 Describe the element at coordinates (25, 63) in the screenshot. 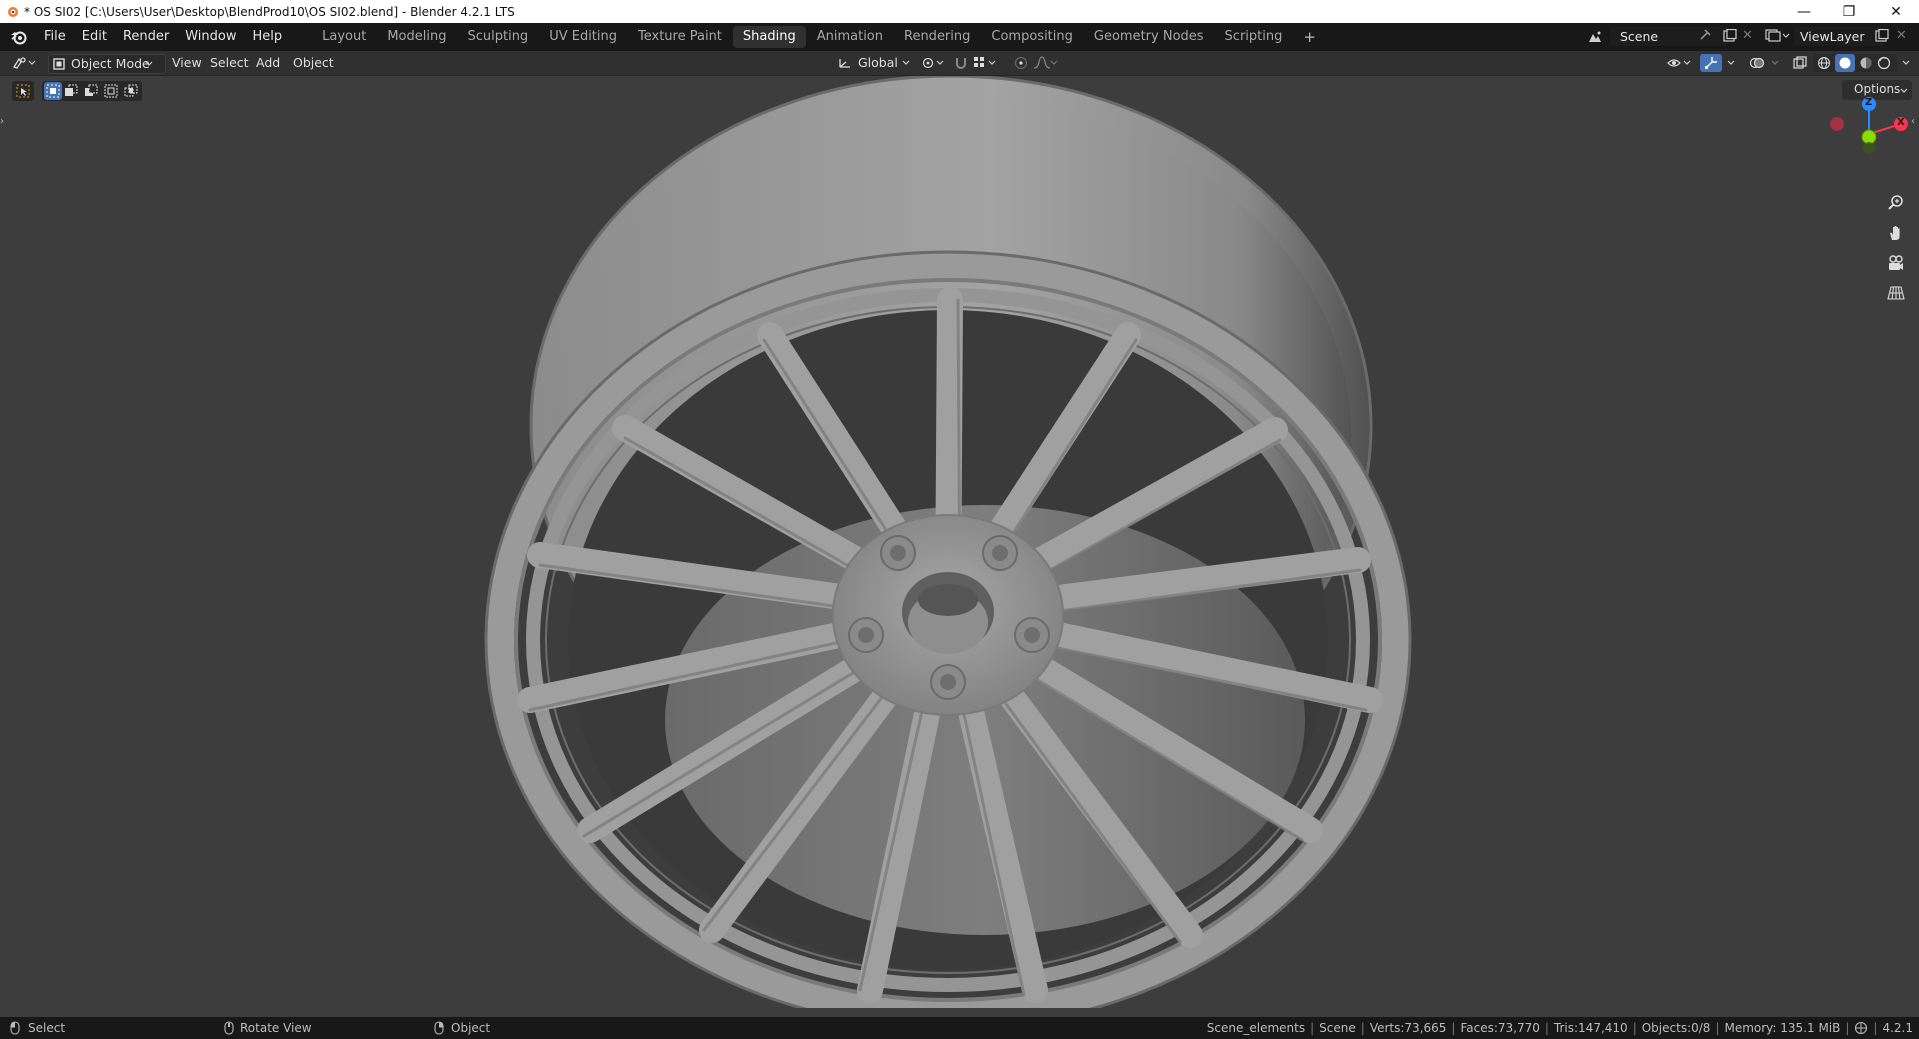

I see `editor-type-icon` at that location.